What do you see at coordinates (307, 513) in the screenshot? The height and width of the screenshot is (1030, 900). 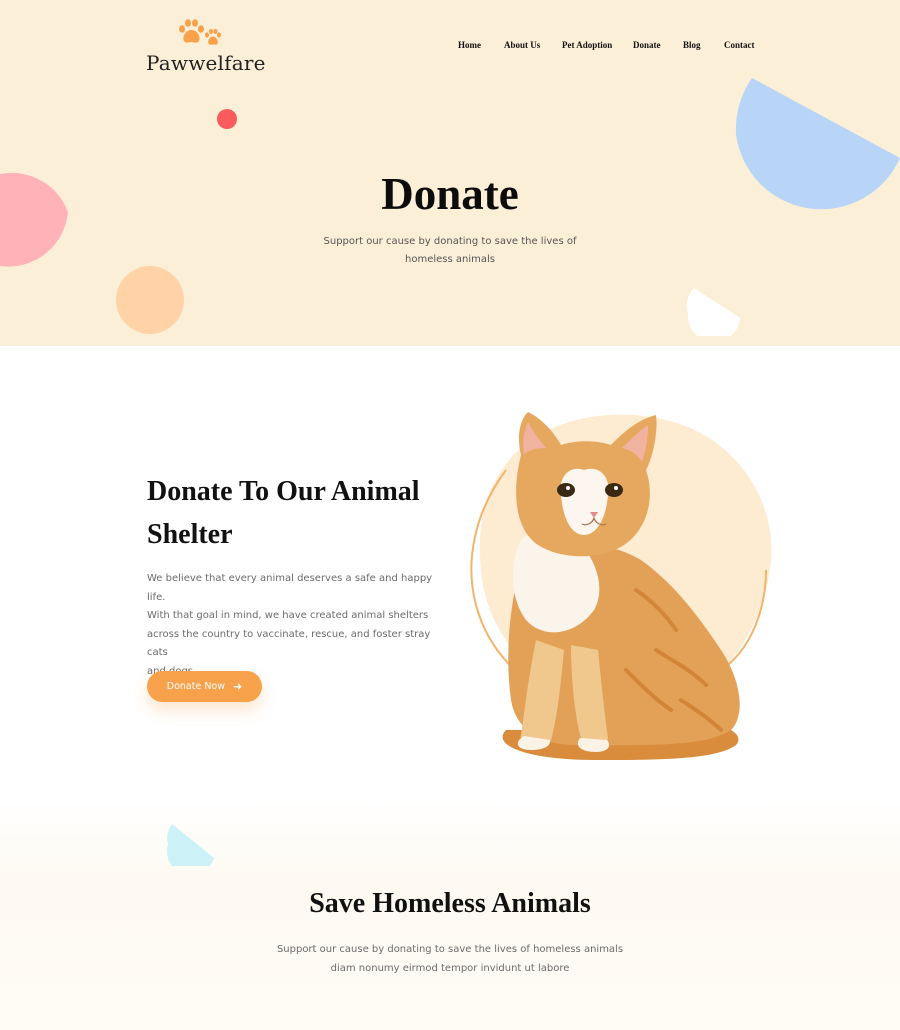 I see `donate-section-title: Donate To Our Animal Shelter` at bounding box center [307, 513].